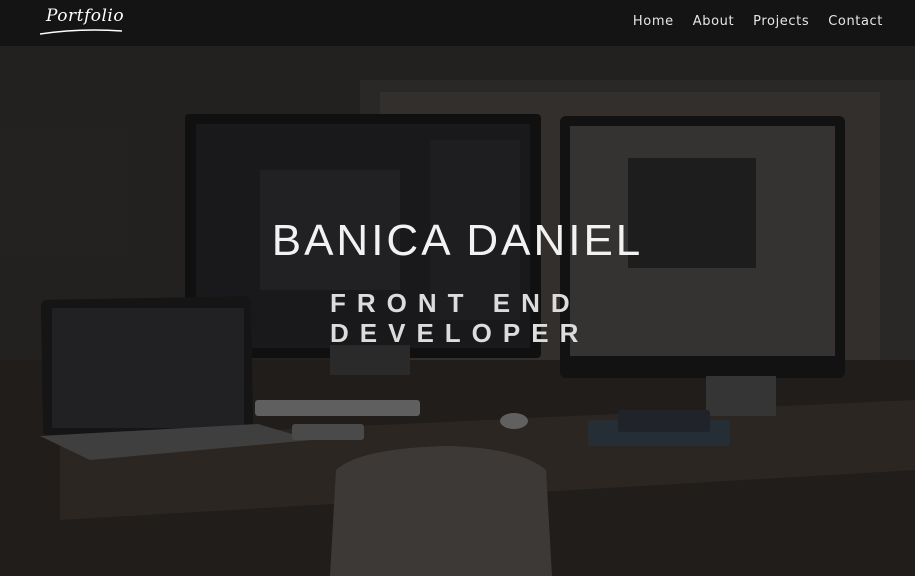 The width and height of the screenshot is (915, 576). I want to click on portfolio-logo: Portfolio, so click(82, 21).